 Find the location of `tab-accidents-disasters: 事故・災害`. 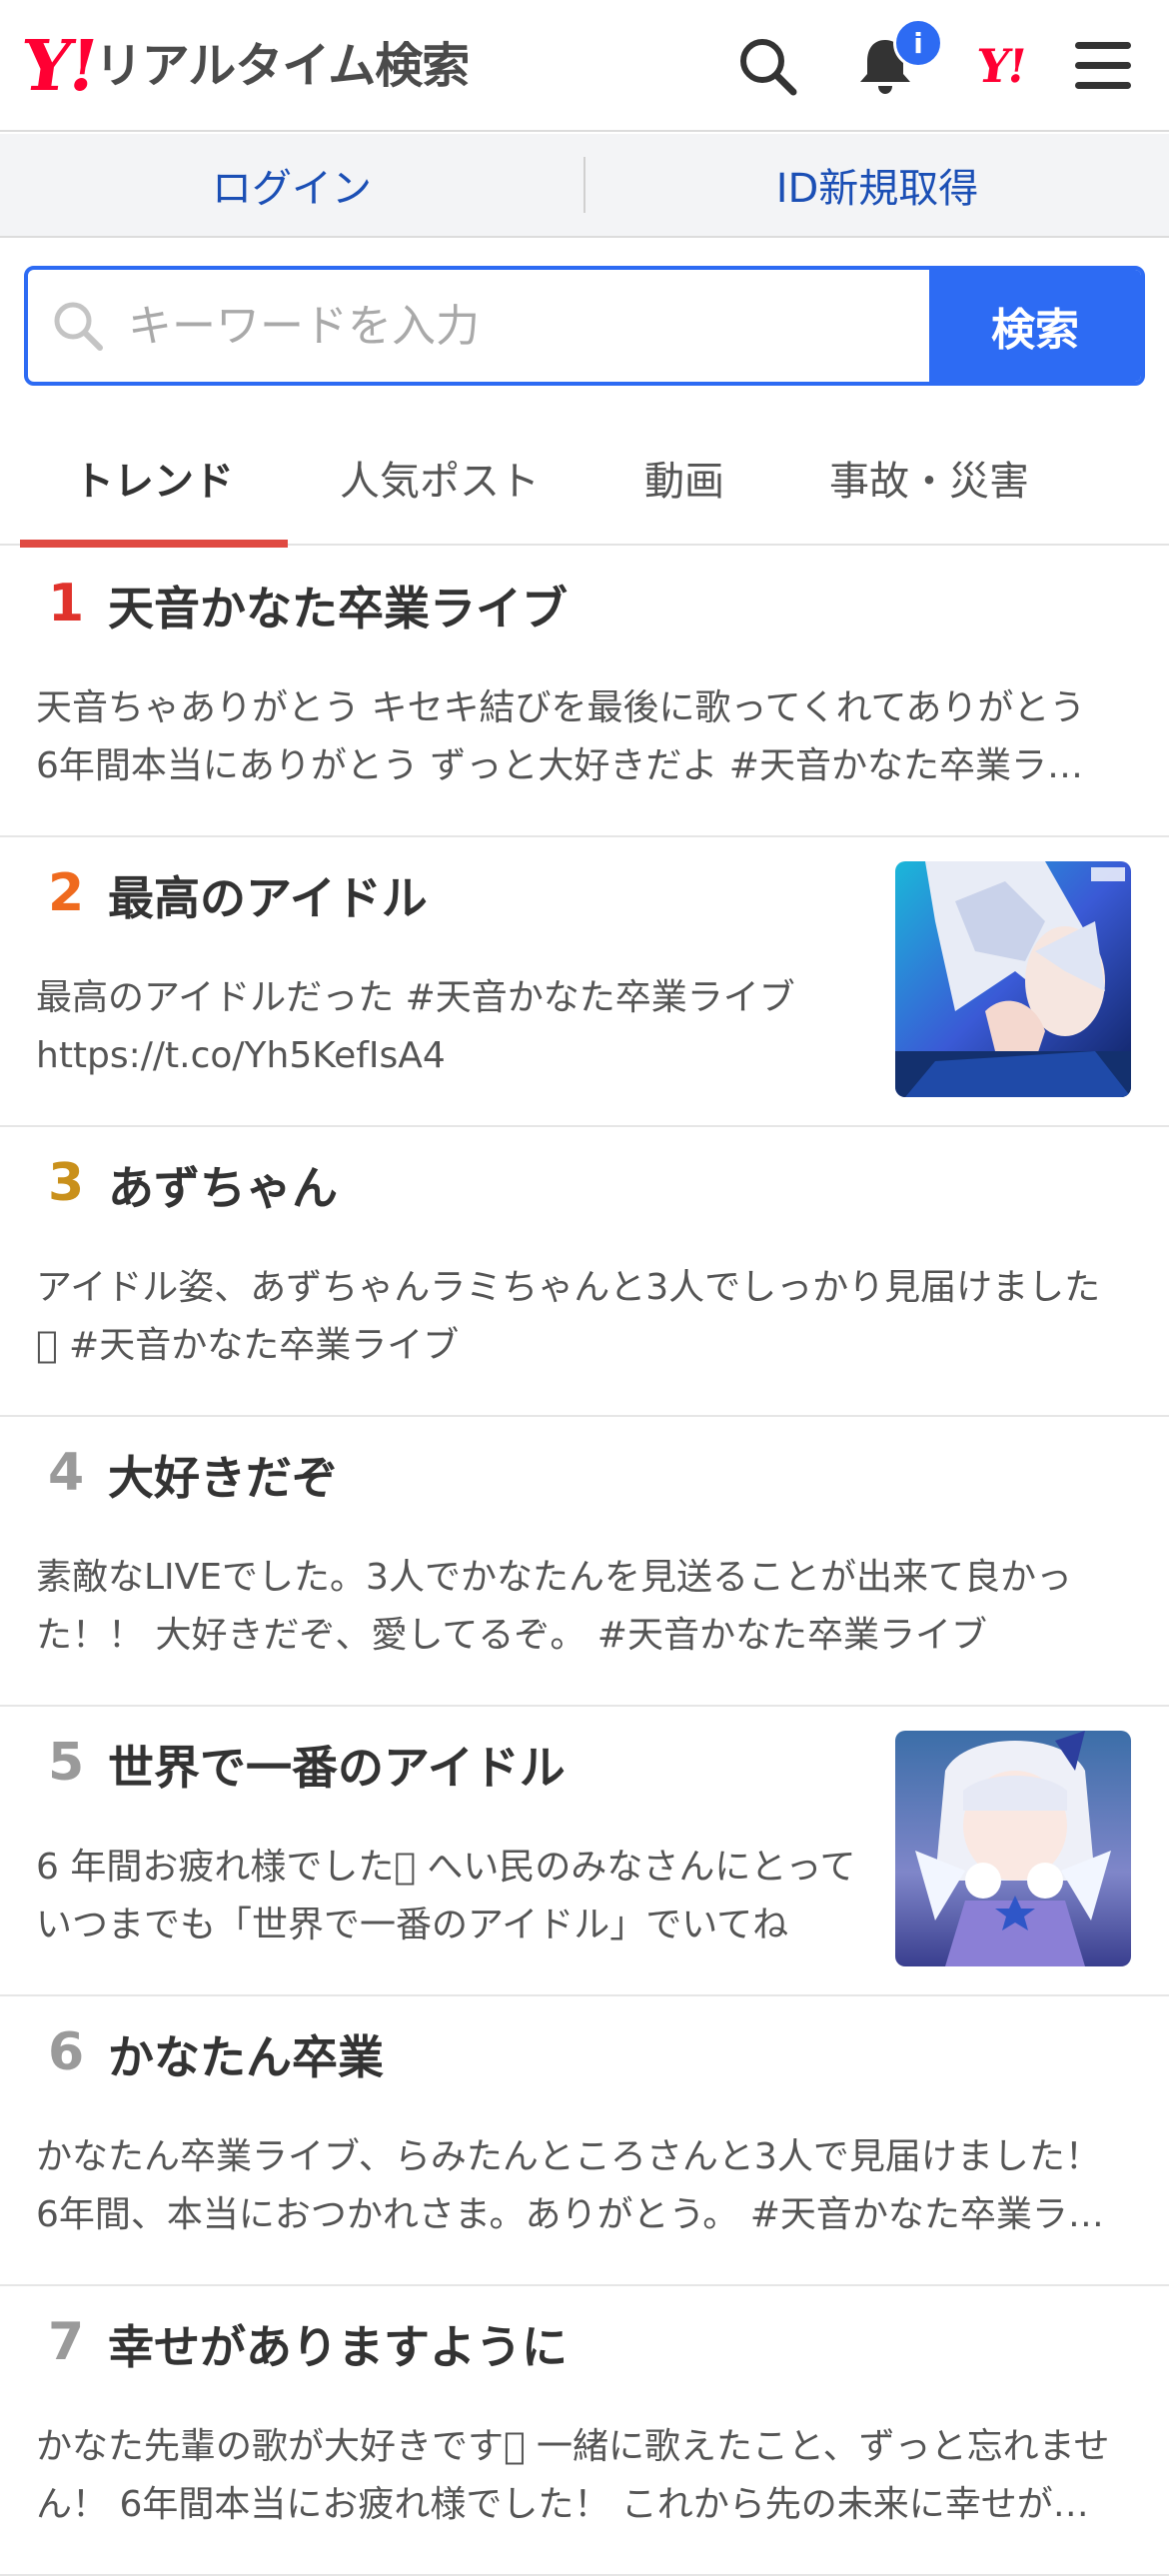

tab-accidents-disasters: 事故・災害 is located at coordinates (929, 478).